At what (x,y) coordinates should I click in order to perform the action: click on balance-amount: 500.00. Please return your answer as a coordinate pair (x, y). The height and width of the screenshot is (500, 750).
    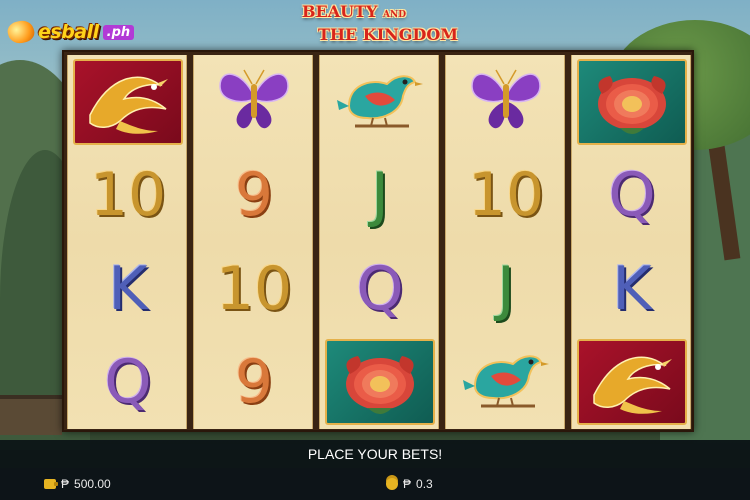
    Looking at the image, I should click on (92, 484).